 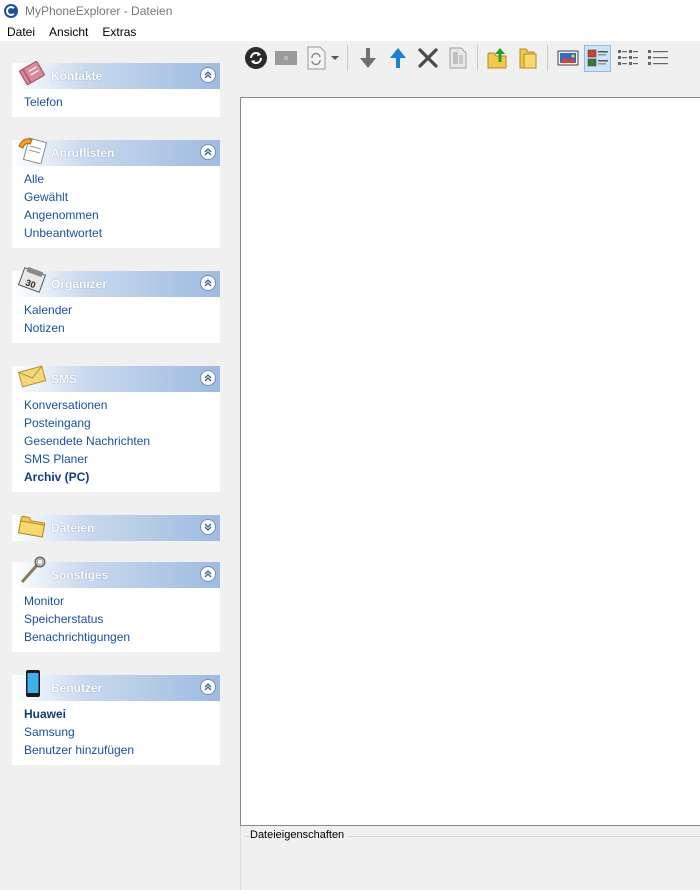 I want to click on window-title: MyPhoneExplorer - Dateien, so click(x=99, y=11).